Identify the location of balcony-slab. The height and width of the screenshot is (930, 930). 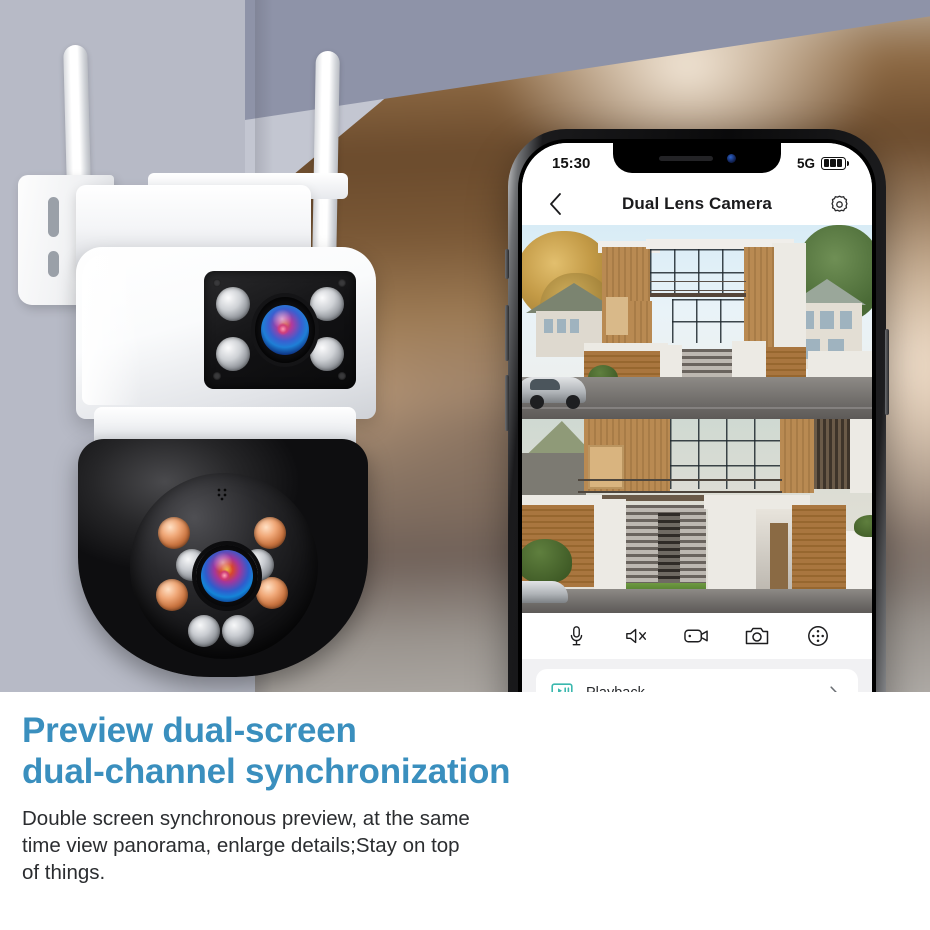
(698, 295).